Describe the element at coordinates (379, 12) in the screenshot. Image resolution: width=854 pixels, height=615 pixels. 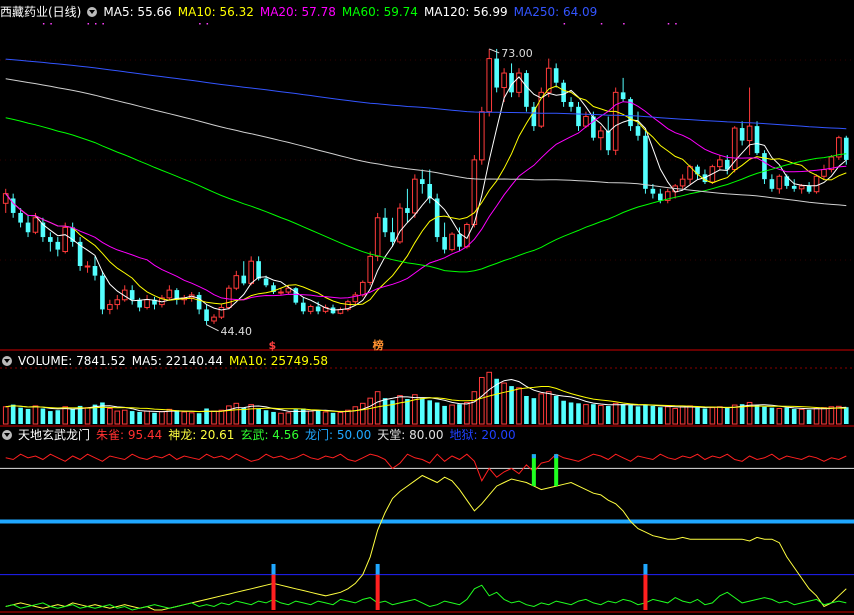
I see `ma-label: MA60: 59.74` at that location.